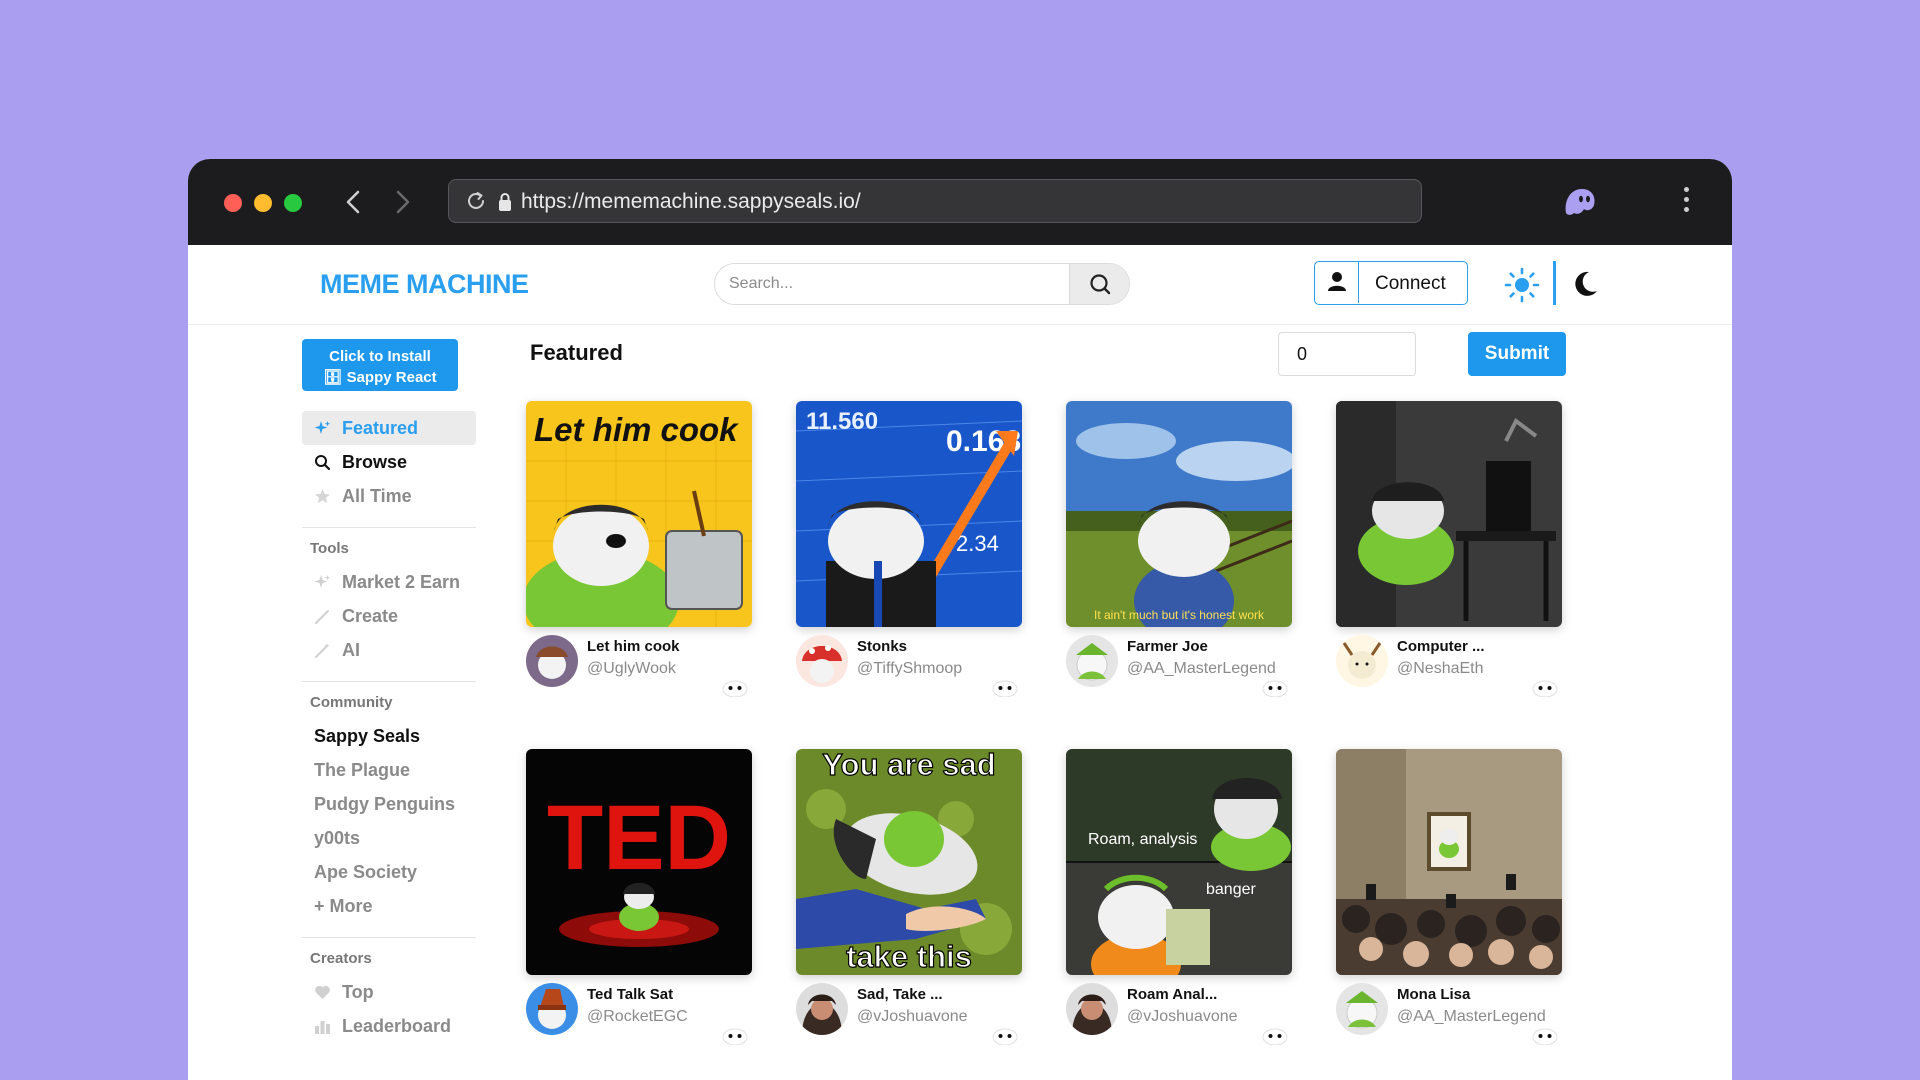 The height and width of the screenshot is (1080, 1920). I want to click on forward-arrow-icon, so click(402, 202).